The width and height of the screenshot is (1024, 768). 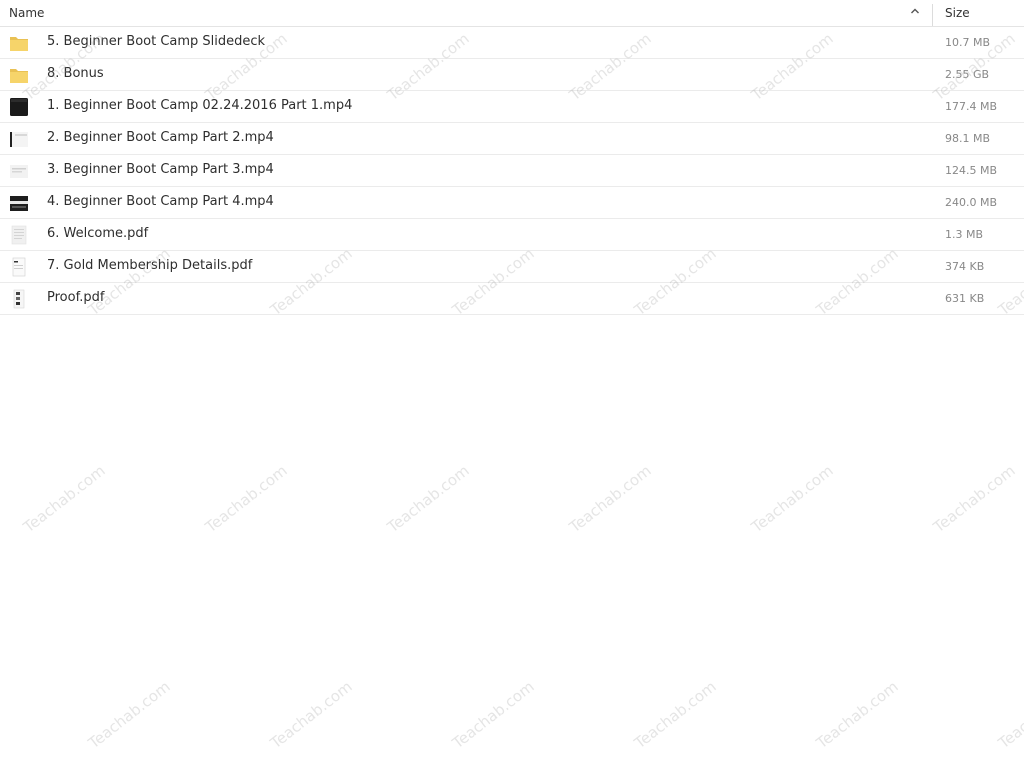 I want to click on file-list-header: Name Size, so click(x=512, y=13).